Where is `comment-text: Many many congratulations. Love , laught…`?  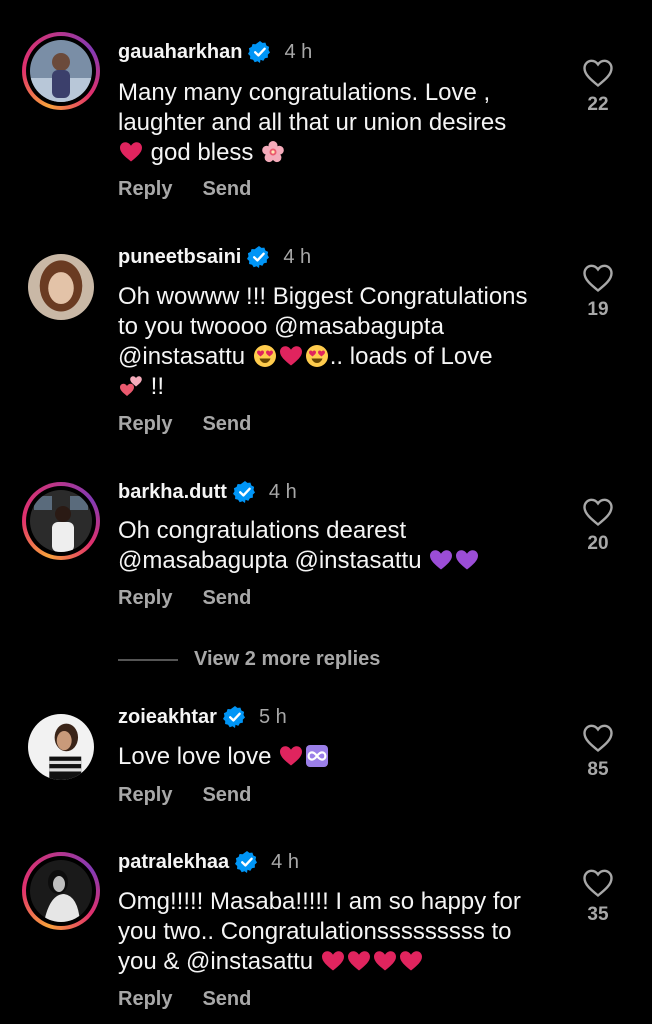 comment-text: Many many congratulations. Love , laught… is located at coordinates (312, 122).